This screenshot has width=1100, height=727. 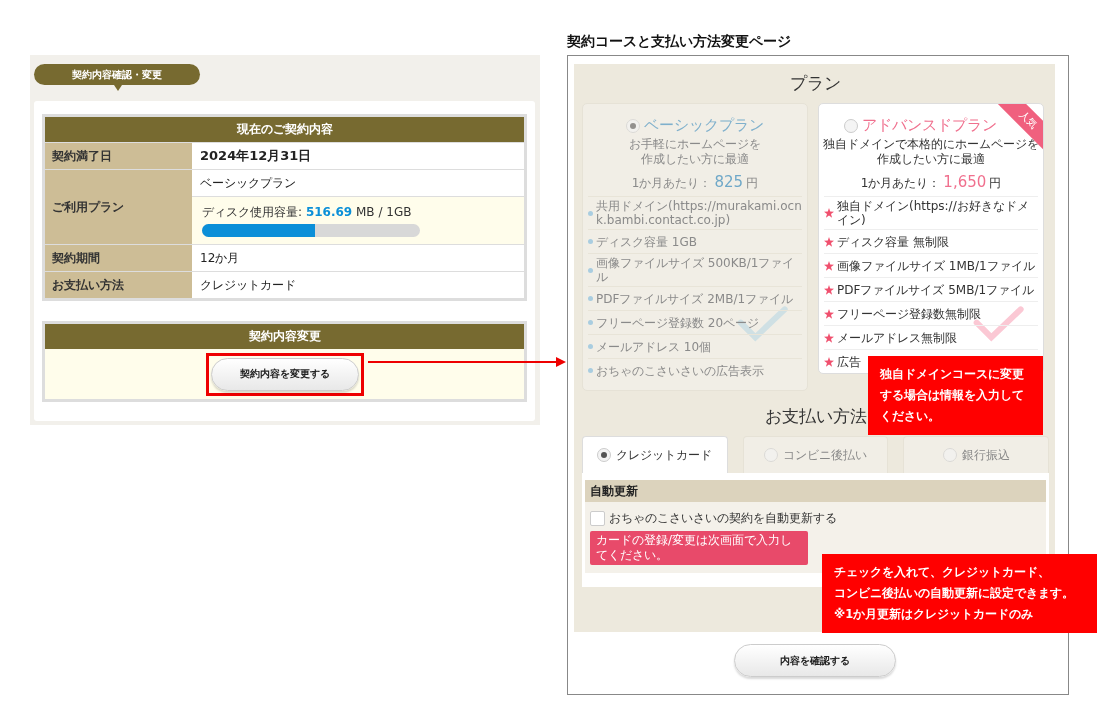 What do you see at coordinates (936, 289) in the screenshot?
I see `feature-text: PDFファイルサイズ 5MB/1ファイル` at bounding box center [936, 289].